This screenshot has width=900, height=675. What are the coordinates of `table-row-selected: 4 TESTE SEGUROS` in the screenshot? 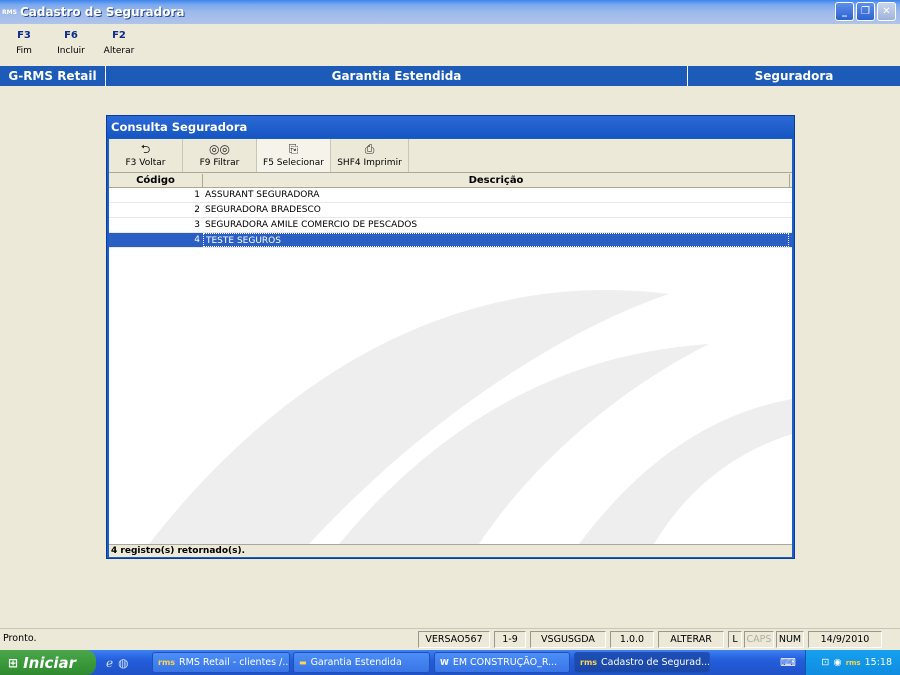 It's located at (450, 240).